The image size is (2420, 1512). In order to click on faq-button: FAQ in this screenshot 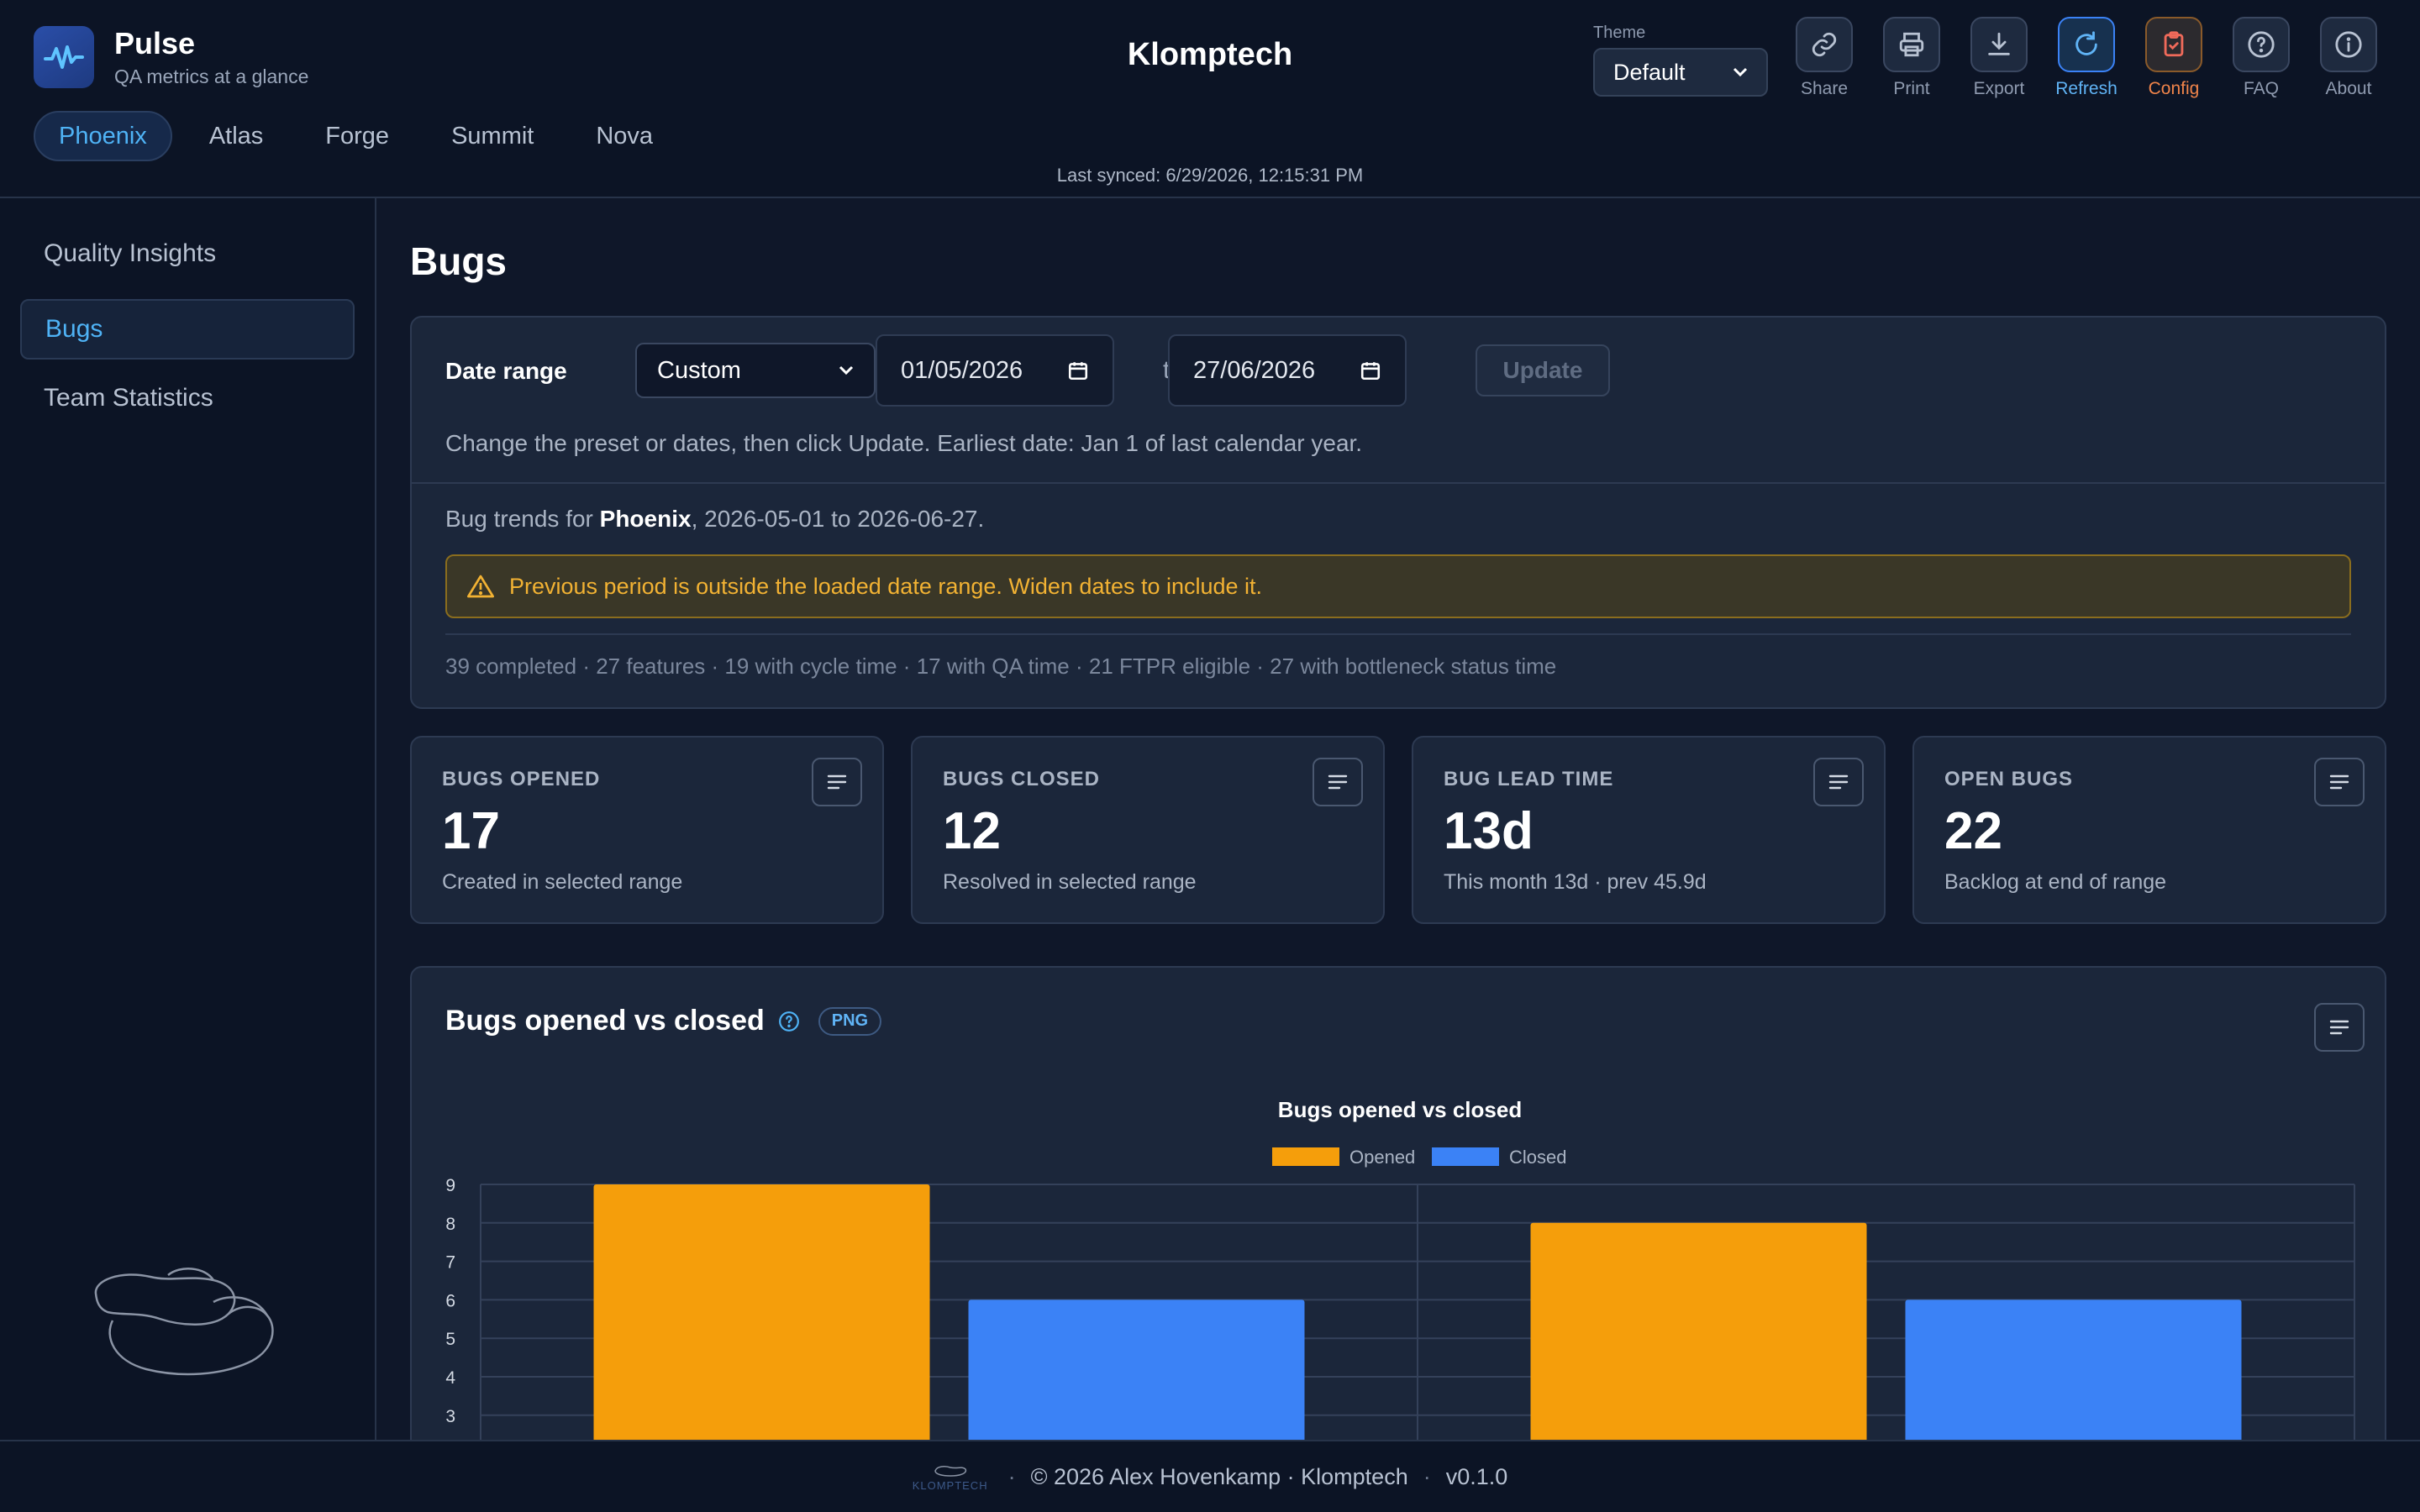, I will do `click(2261, 58)`.